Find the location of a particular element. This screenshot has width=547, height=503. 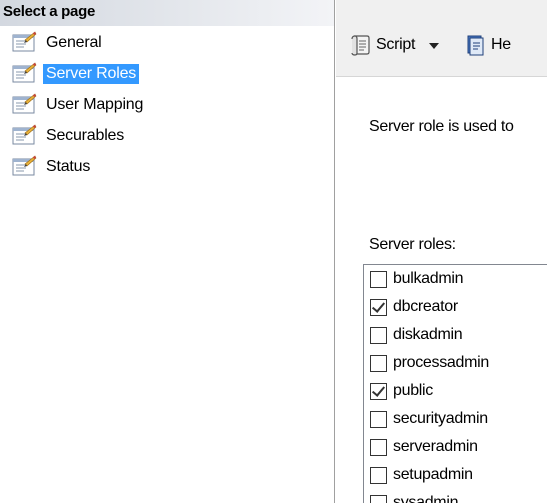

page-item-server-roles: Server Roles is located at coordinates (167, 77).